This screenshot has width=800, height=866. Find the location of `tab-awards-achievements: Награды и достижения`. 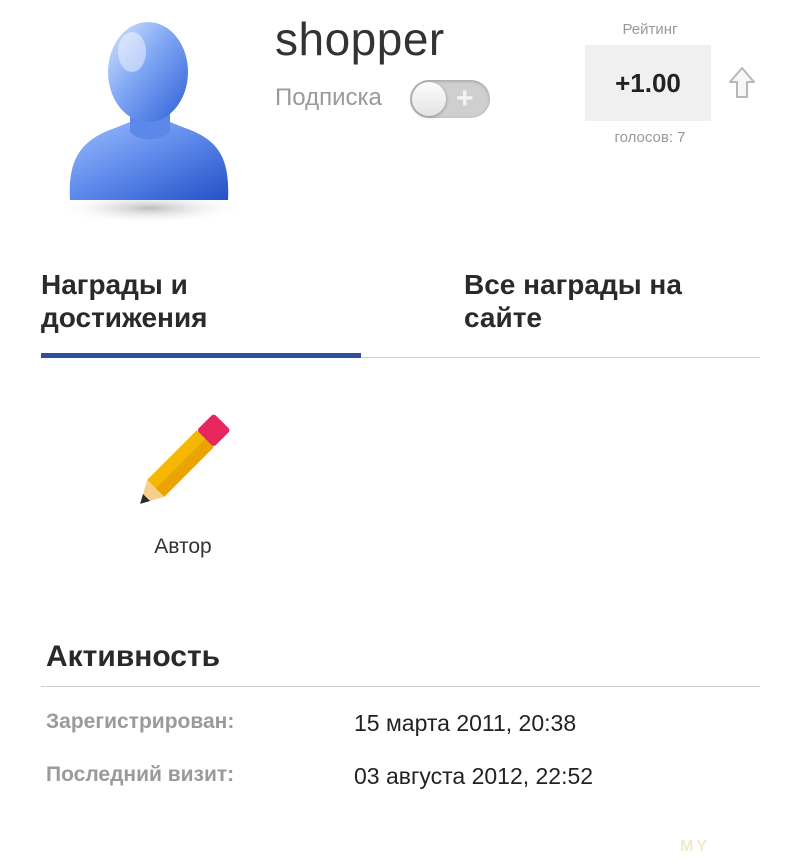

tab-awards-achievements: Награды и достижения is located at coordinates (191, 301).